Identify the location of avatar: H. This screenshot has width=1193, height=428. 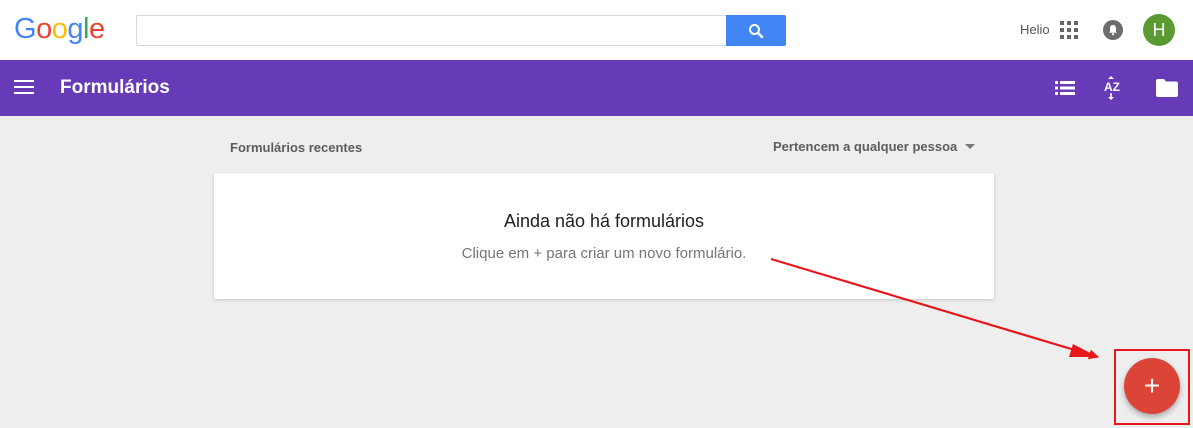
(1159, 30).